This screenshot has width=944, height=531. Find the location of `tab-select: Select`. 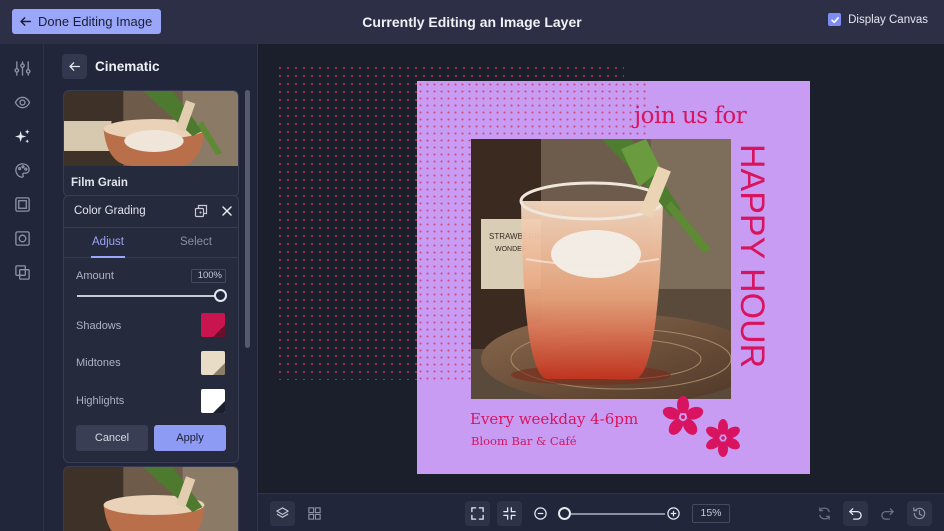

tab-select: Select is located at coordinates (196, 242).